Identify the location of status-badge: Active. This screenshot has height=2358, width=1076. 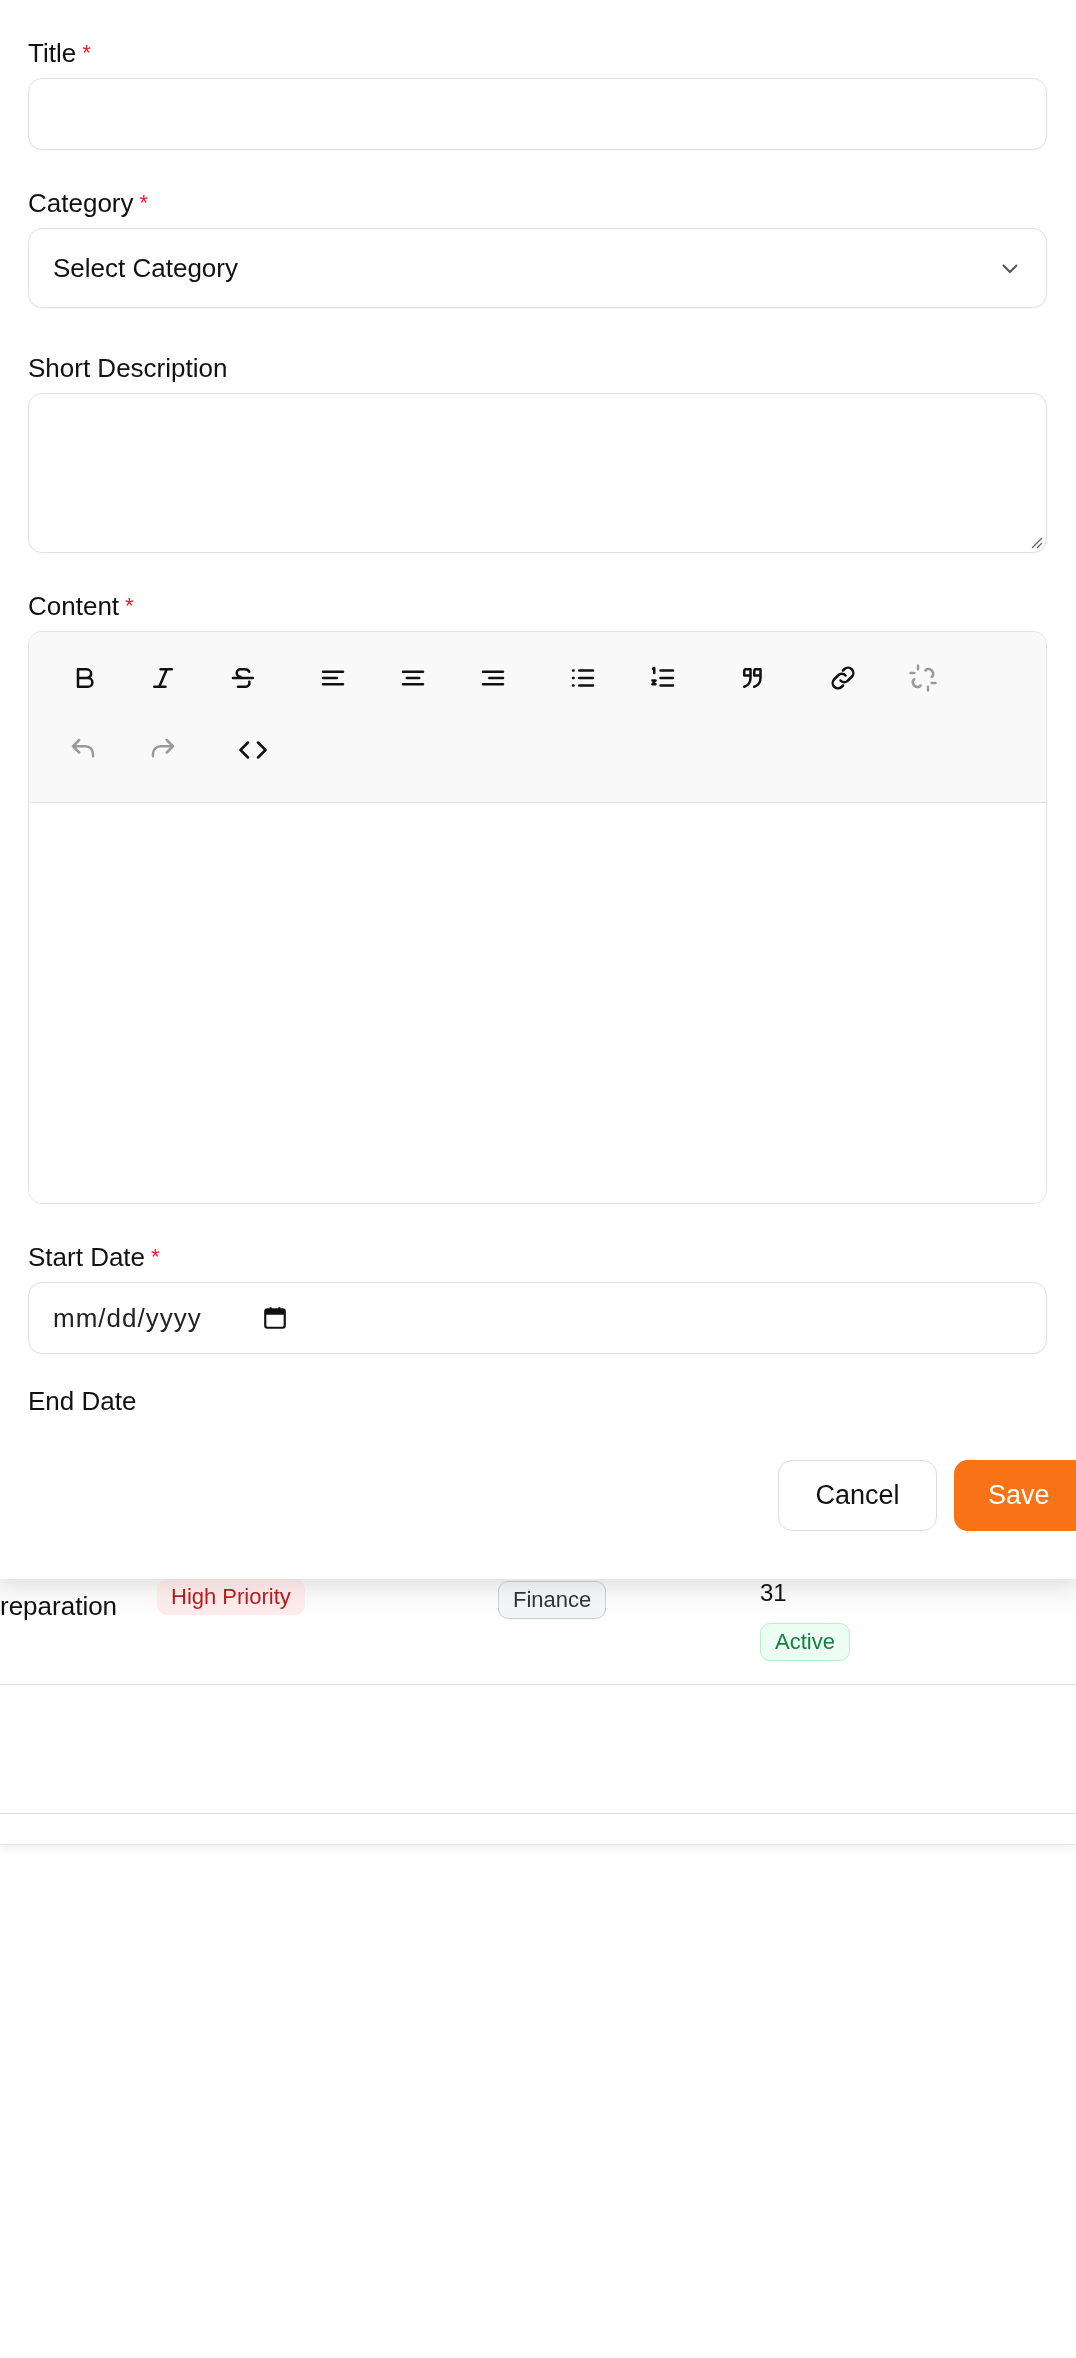
(805, 1642).